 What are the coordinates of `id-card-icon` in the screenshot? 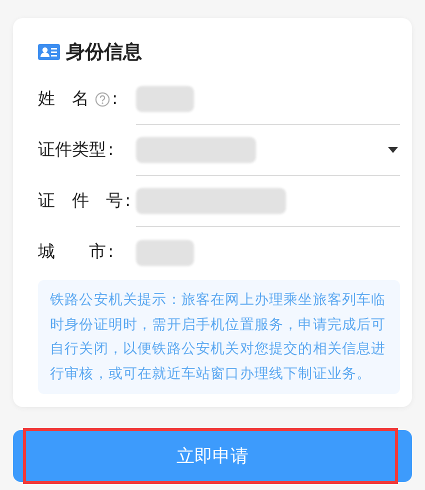 It's located at (49, 52).